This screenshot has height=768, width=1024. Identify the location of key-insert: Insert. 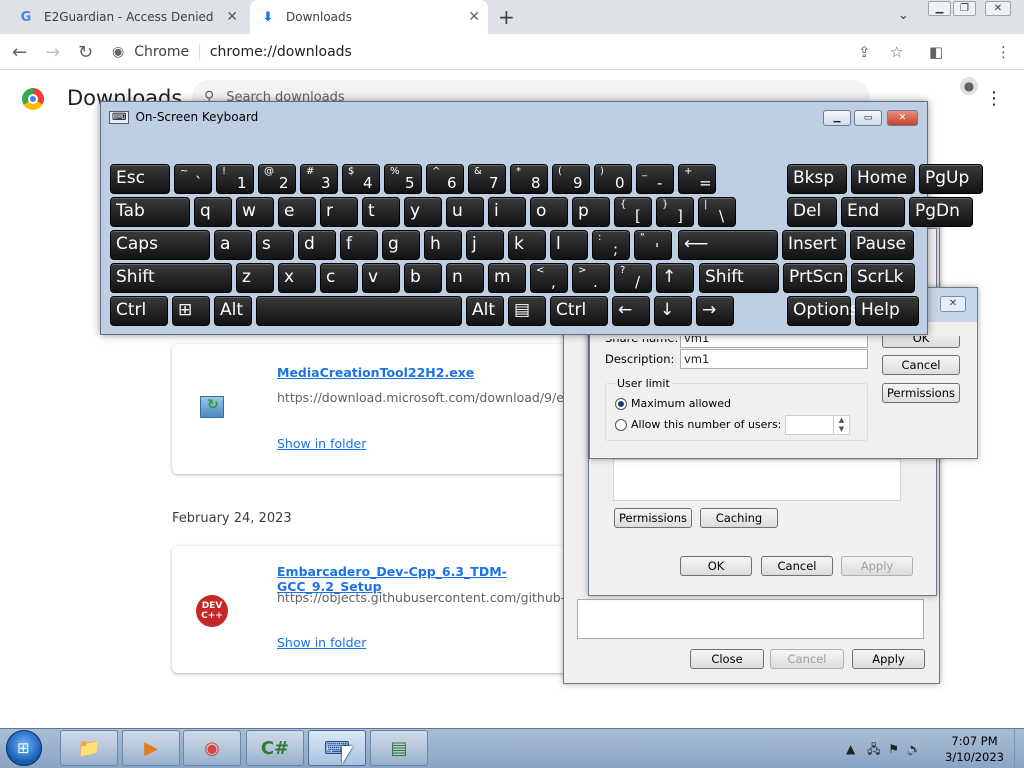
(814, 245).